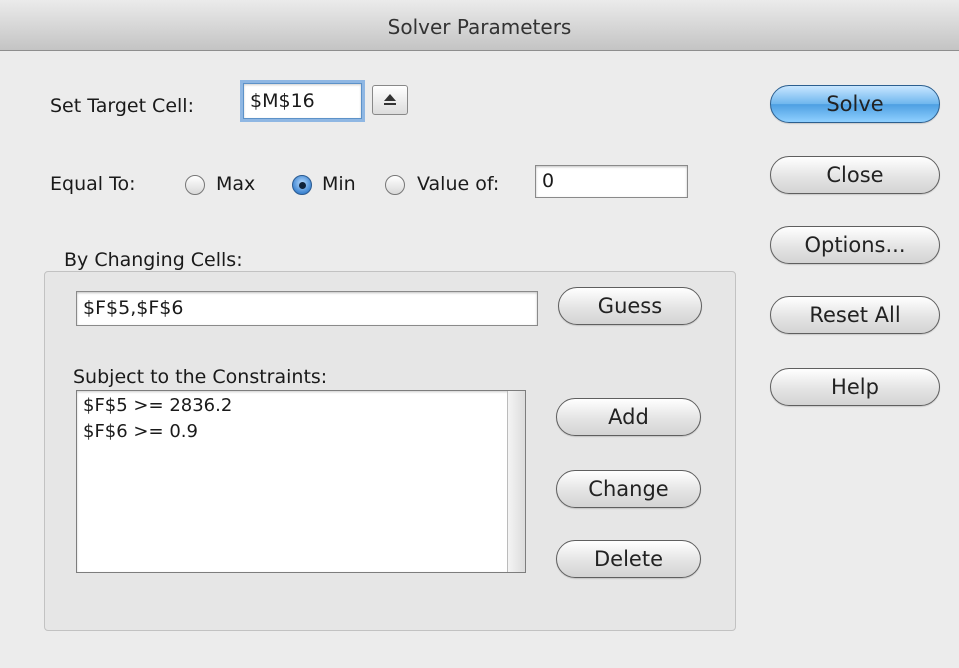 The height and width of the screenshot is (668, 959). What do you see at coordinates (307, 308) in the screenshot?
I see `changing-cells-input: $F$5,$F$6` at bounding box center [307, 308].